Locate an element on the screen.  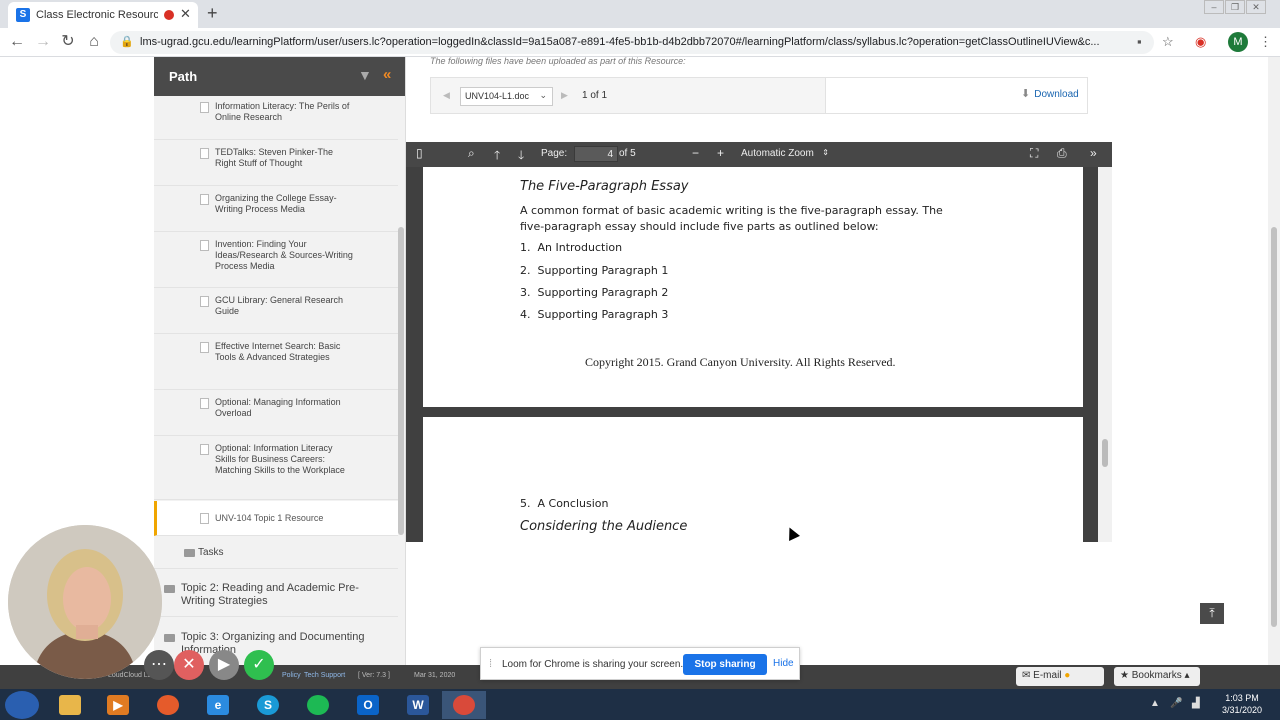
loom-message: Loom for Chrome is sharing your screen. is located at coordinates (593, 664).